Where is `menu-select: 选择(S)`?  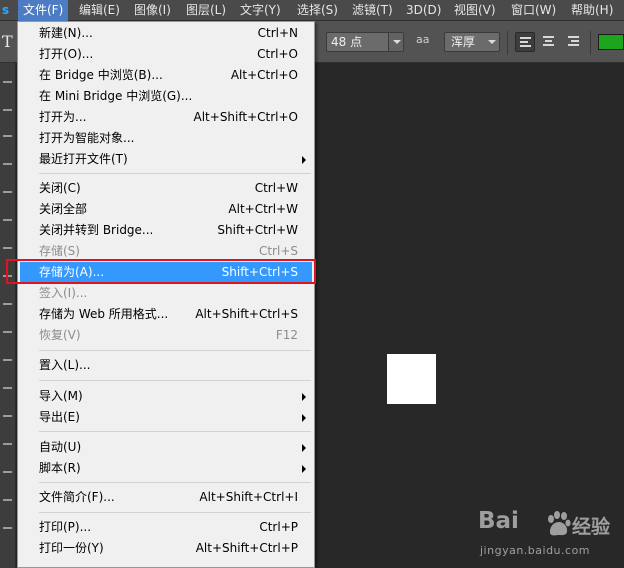 menu-select: 选择(S) is located at coordinates (317, 10).